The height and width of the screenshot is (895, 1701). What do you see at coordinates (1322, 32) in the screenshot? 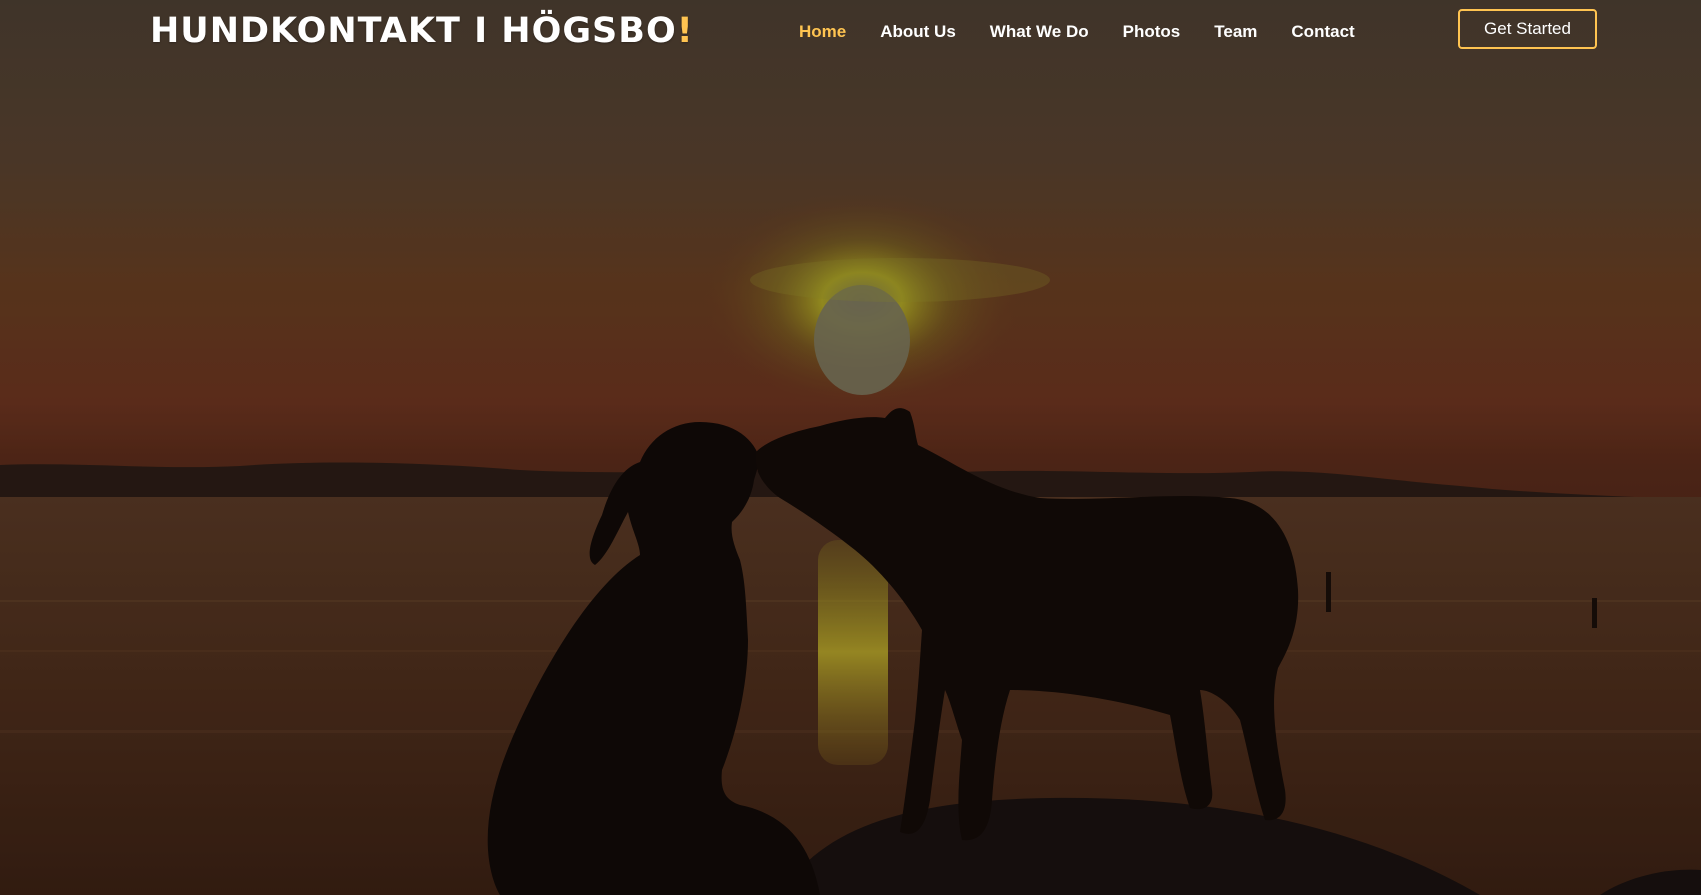
I see `nav-item-contact: Contact` at bounding box center [1322, 32].